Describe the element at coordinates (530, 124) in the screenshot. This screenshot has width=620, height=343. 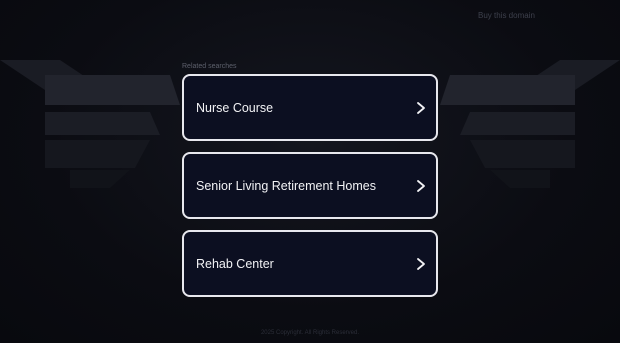
I see `right-decorative-wing` at that location.